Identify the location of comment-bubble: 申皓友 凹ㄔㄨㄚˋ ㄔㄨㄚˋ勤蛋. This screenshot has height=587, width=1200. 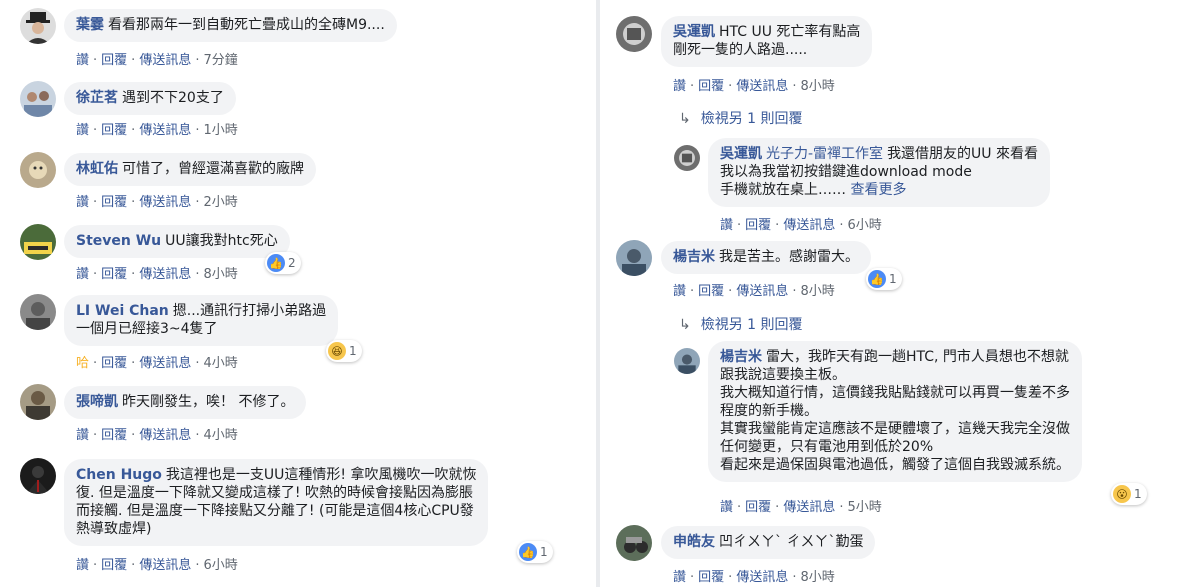
(768, 542).